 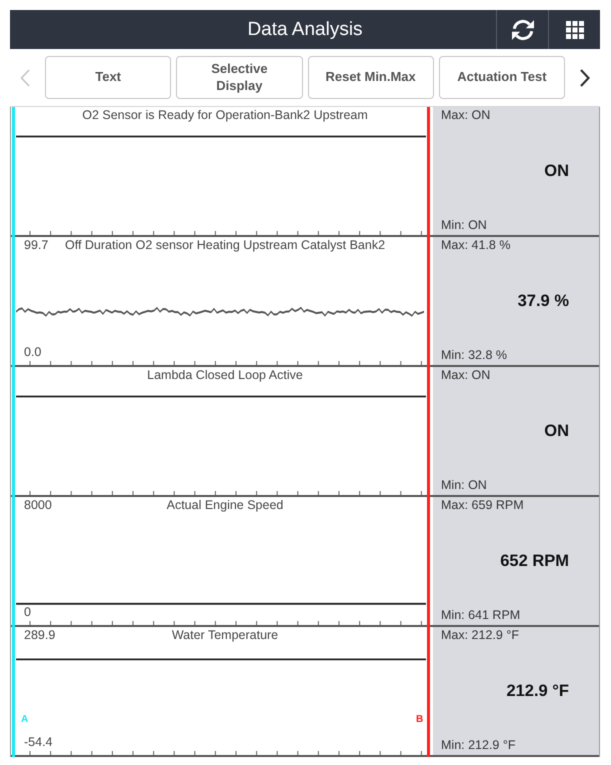 What do you see at coordinates (420, 720) in the screenshot?
I see `cursor-label: B` at bounding box center [420, 720].